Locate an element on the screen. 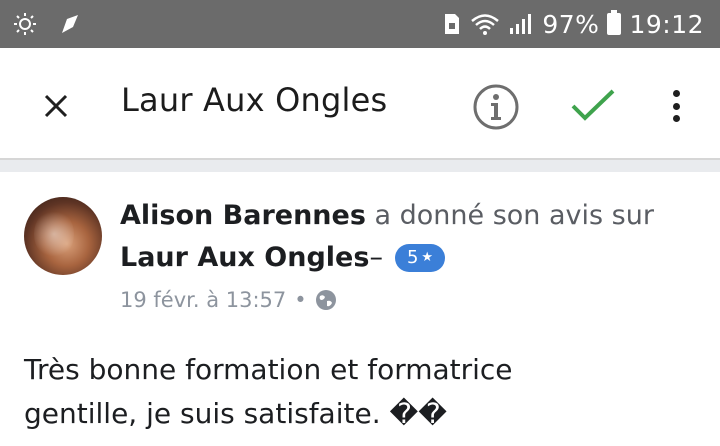 This screenshot has width=720, height=446. post-action: a donné son avis sur is located at coordinates (509, 215).